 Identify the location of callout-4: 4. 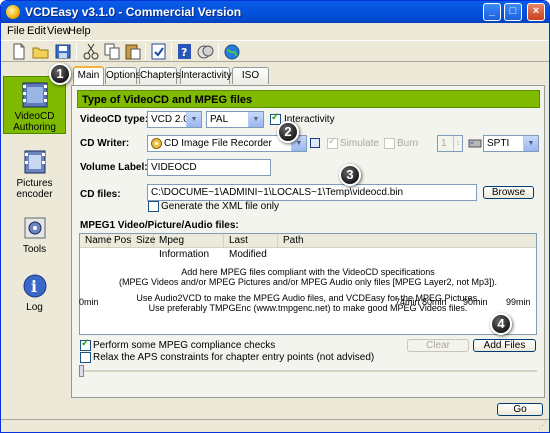
(501, 324).